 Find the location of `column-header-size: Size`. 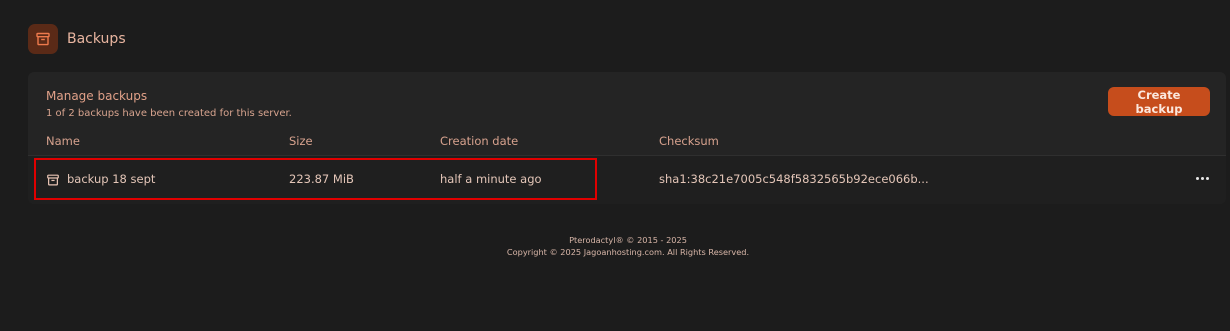

column-header-size: Size is located at coordinates (301, 141).